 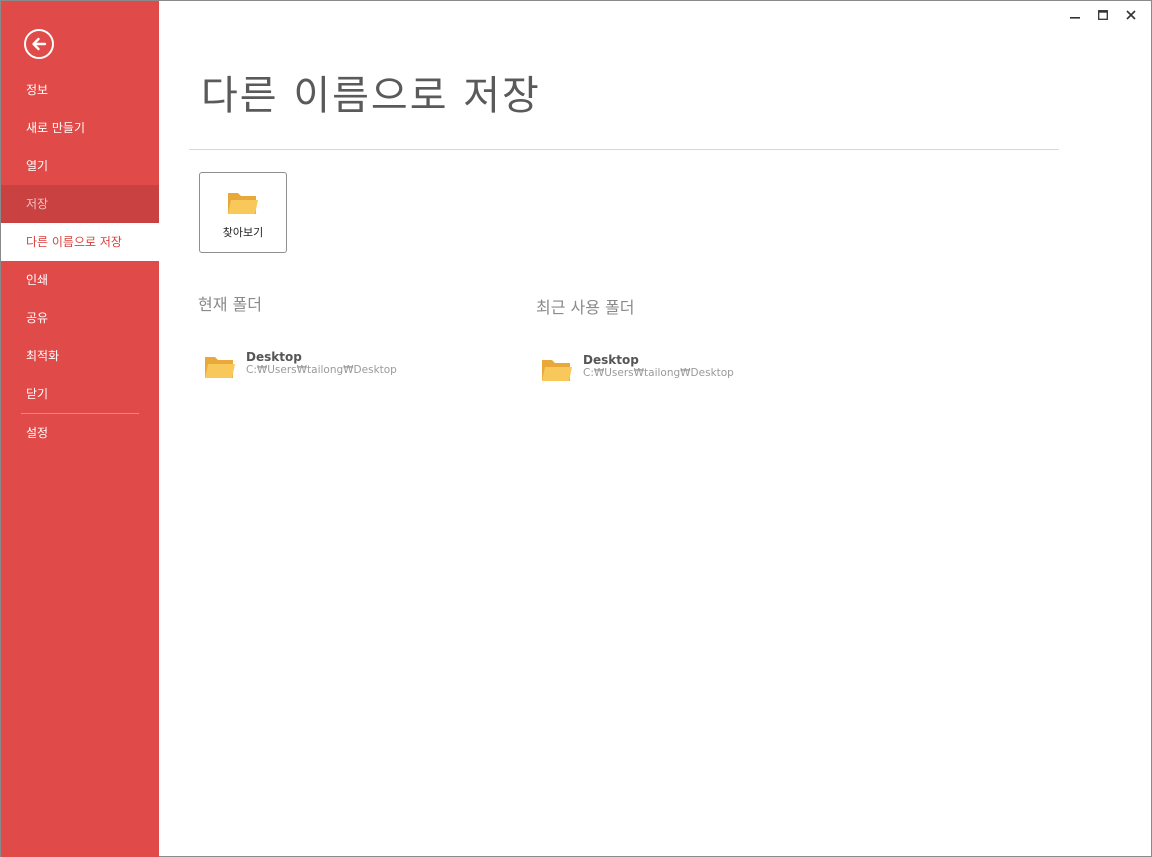 I want to click on sidebar-item-optimize: 최적화, so click(x=80, y=356).